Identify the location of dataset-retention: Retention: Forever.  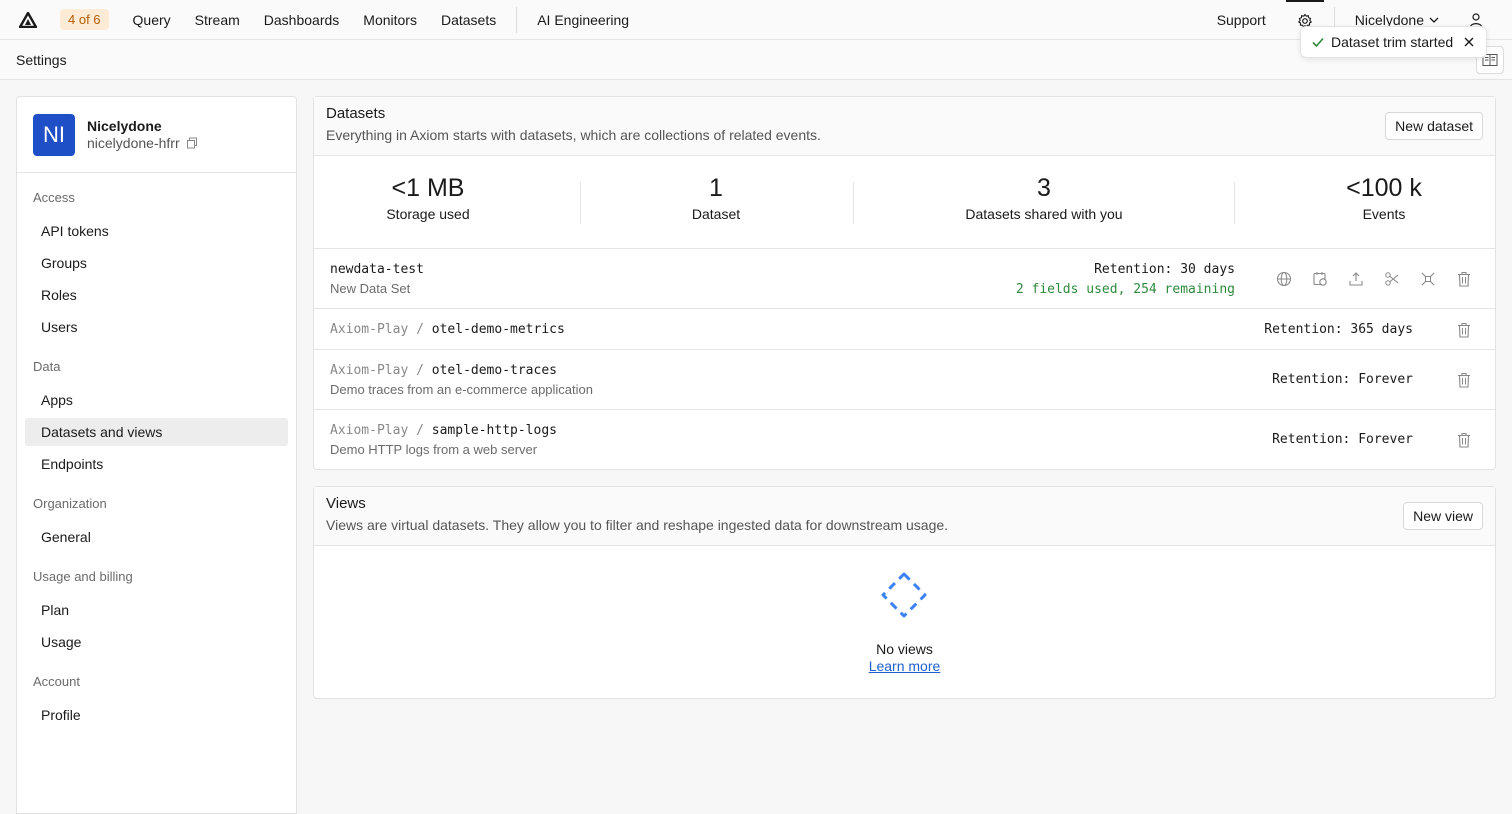
(1342, 439).